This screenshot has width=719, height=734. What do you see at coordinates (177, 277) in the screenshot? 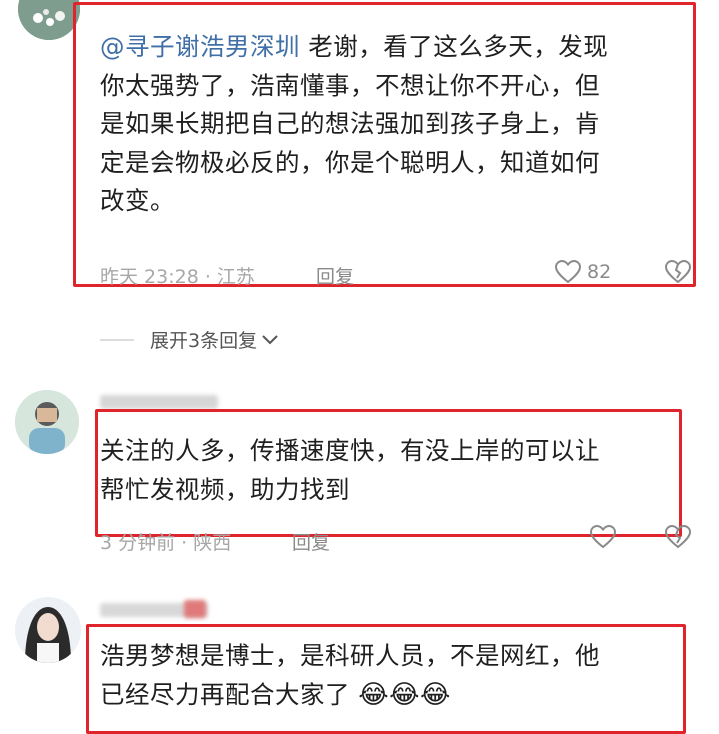
I see `comment-timestamp: 昨天 23:28 · 江苏` at bounding box center [177, 277].